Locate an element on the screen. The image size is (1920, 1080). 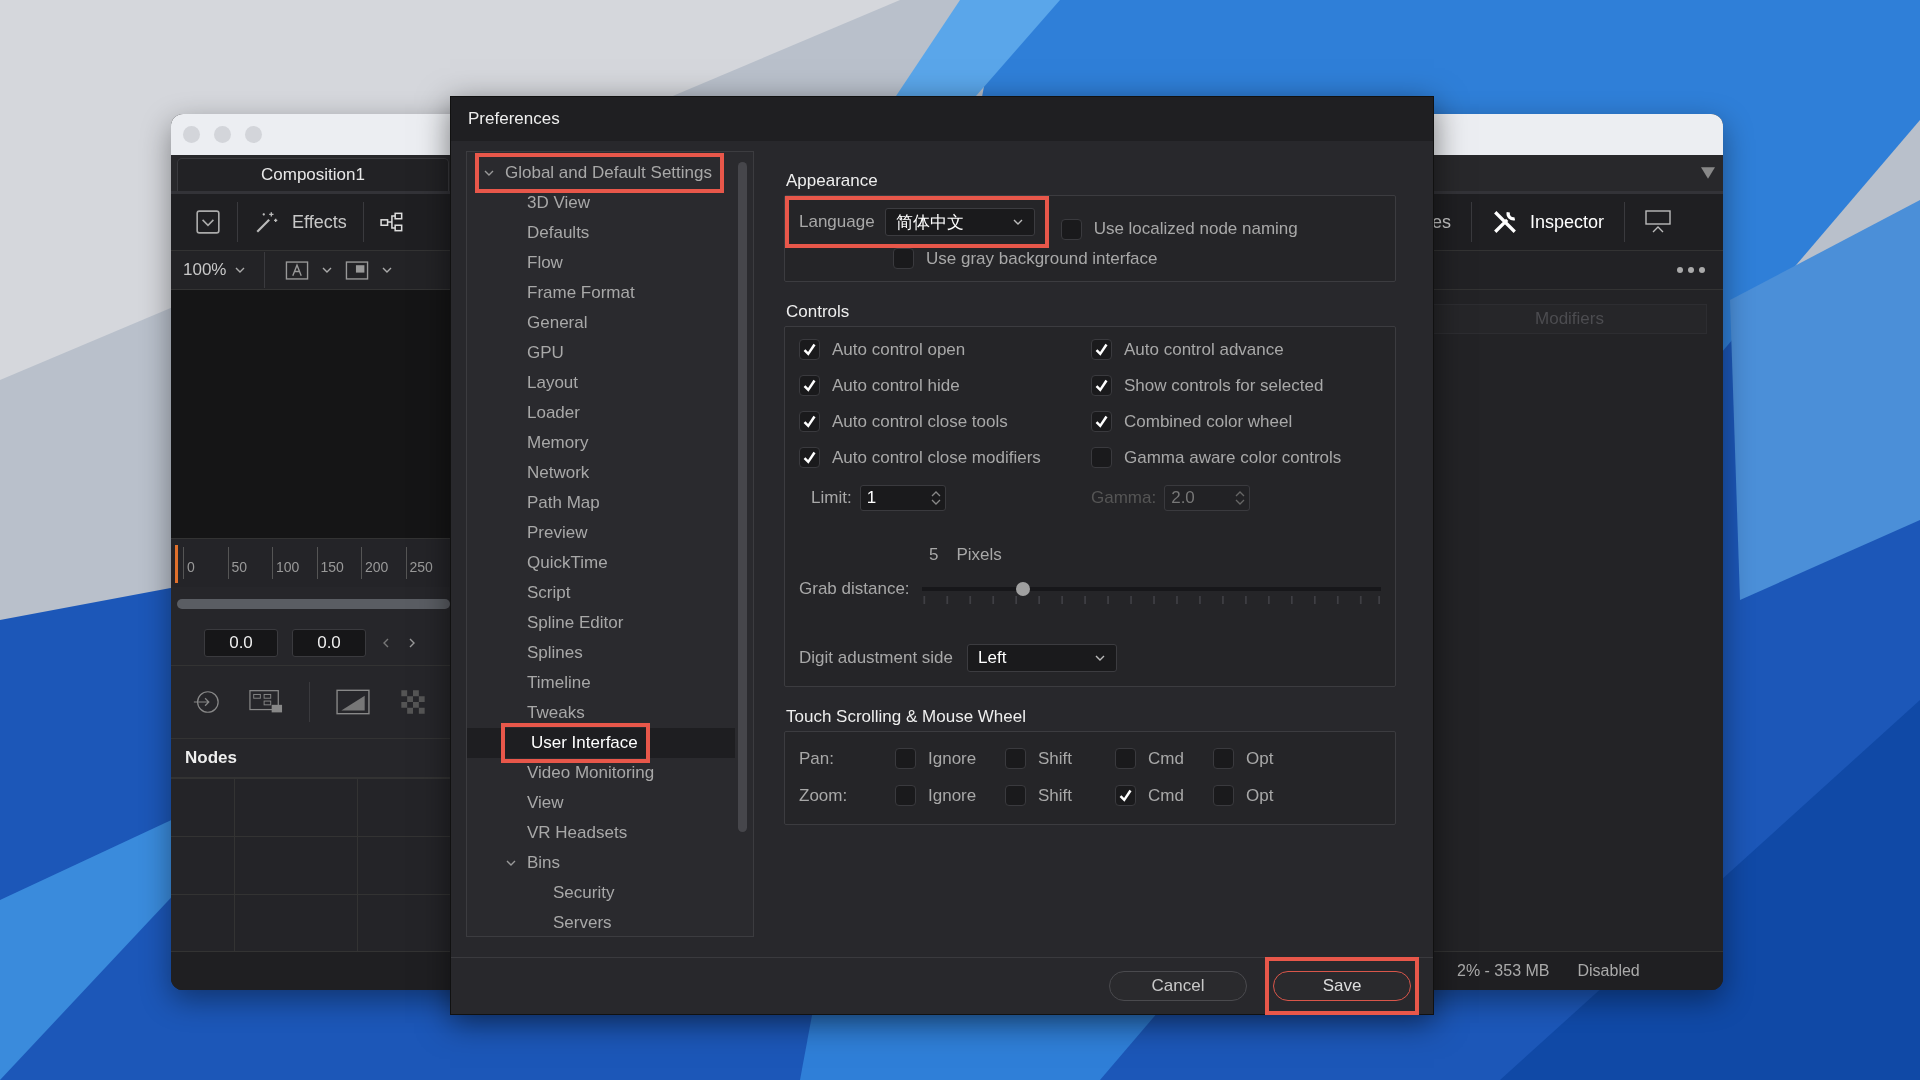
checkbox-label: Auto control open is located at coordinates (899, 349).